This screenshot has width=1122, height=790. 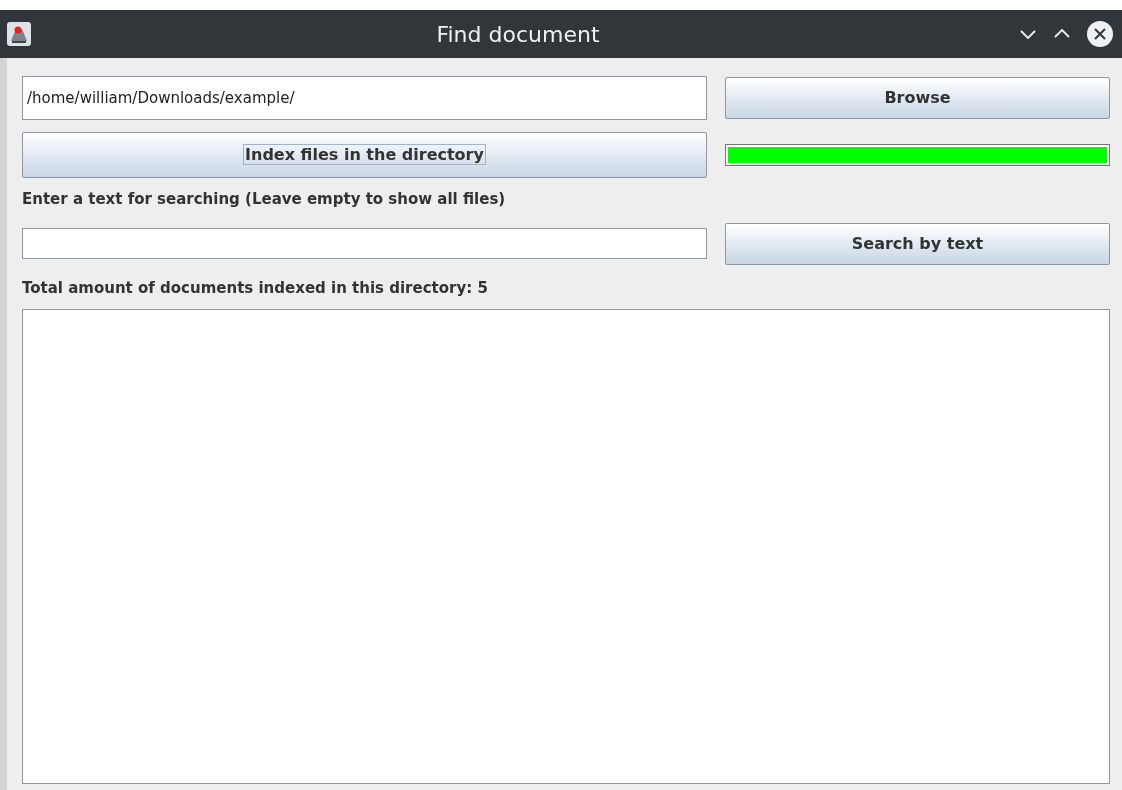 I want to click on app-icon, so click(x=19, y=34).